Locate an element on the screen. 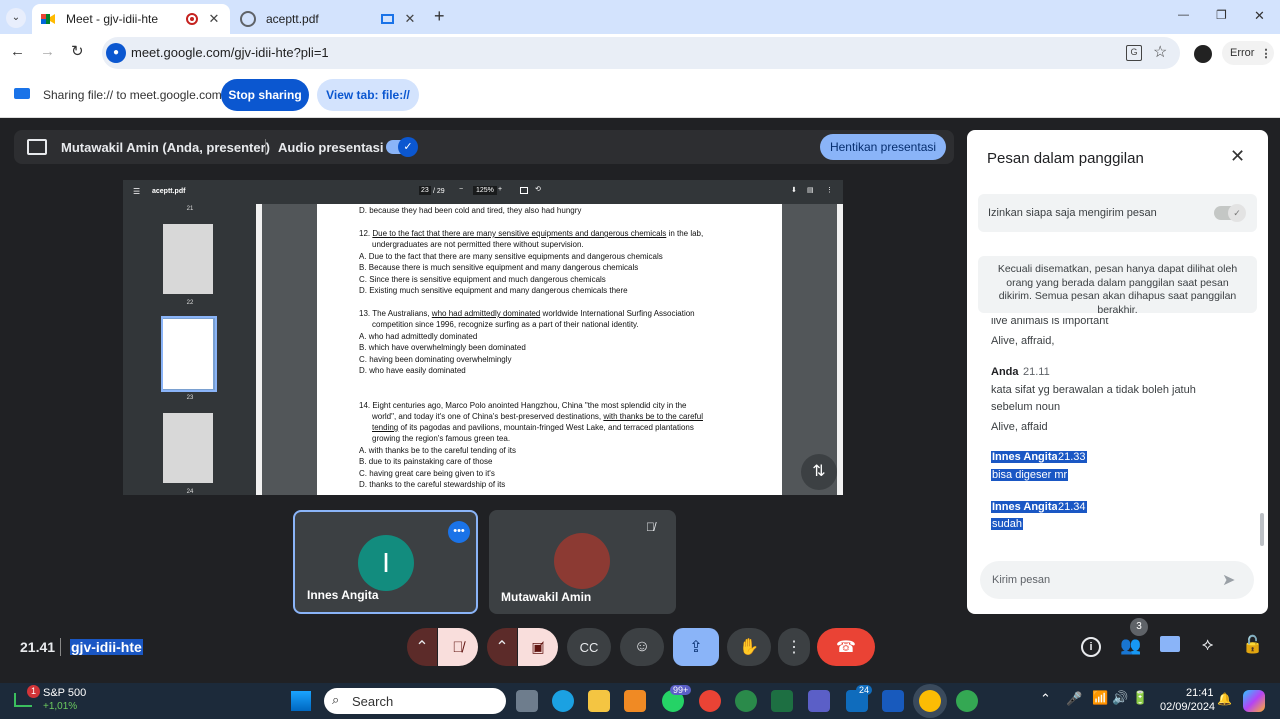 The height and width of the screenshot is (719, 1280). audio-options-button: ⌃ is located at coordinates (422, 647).